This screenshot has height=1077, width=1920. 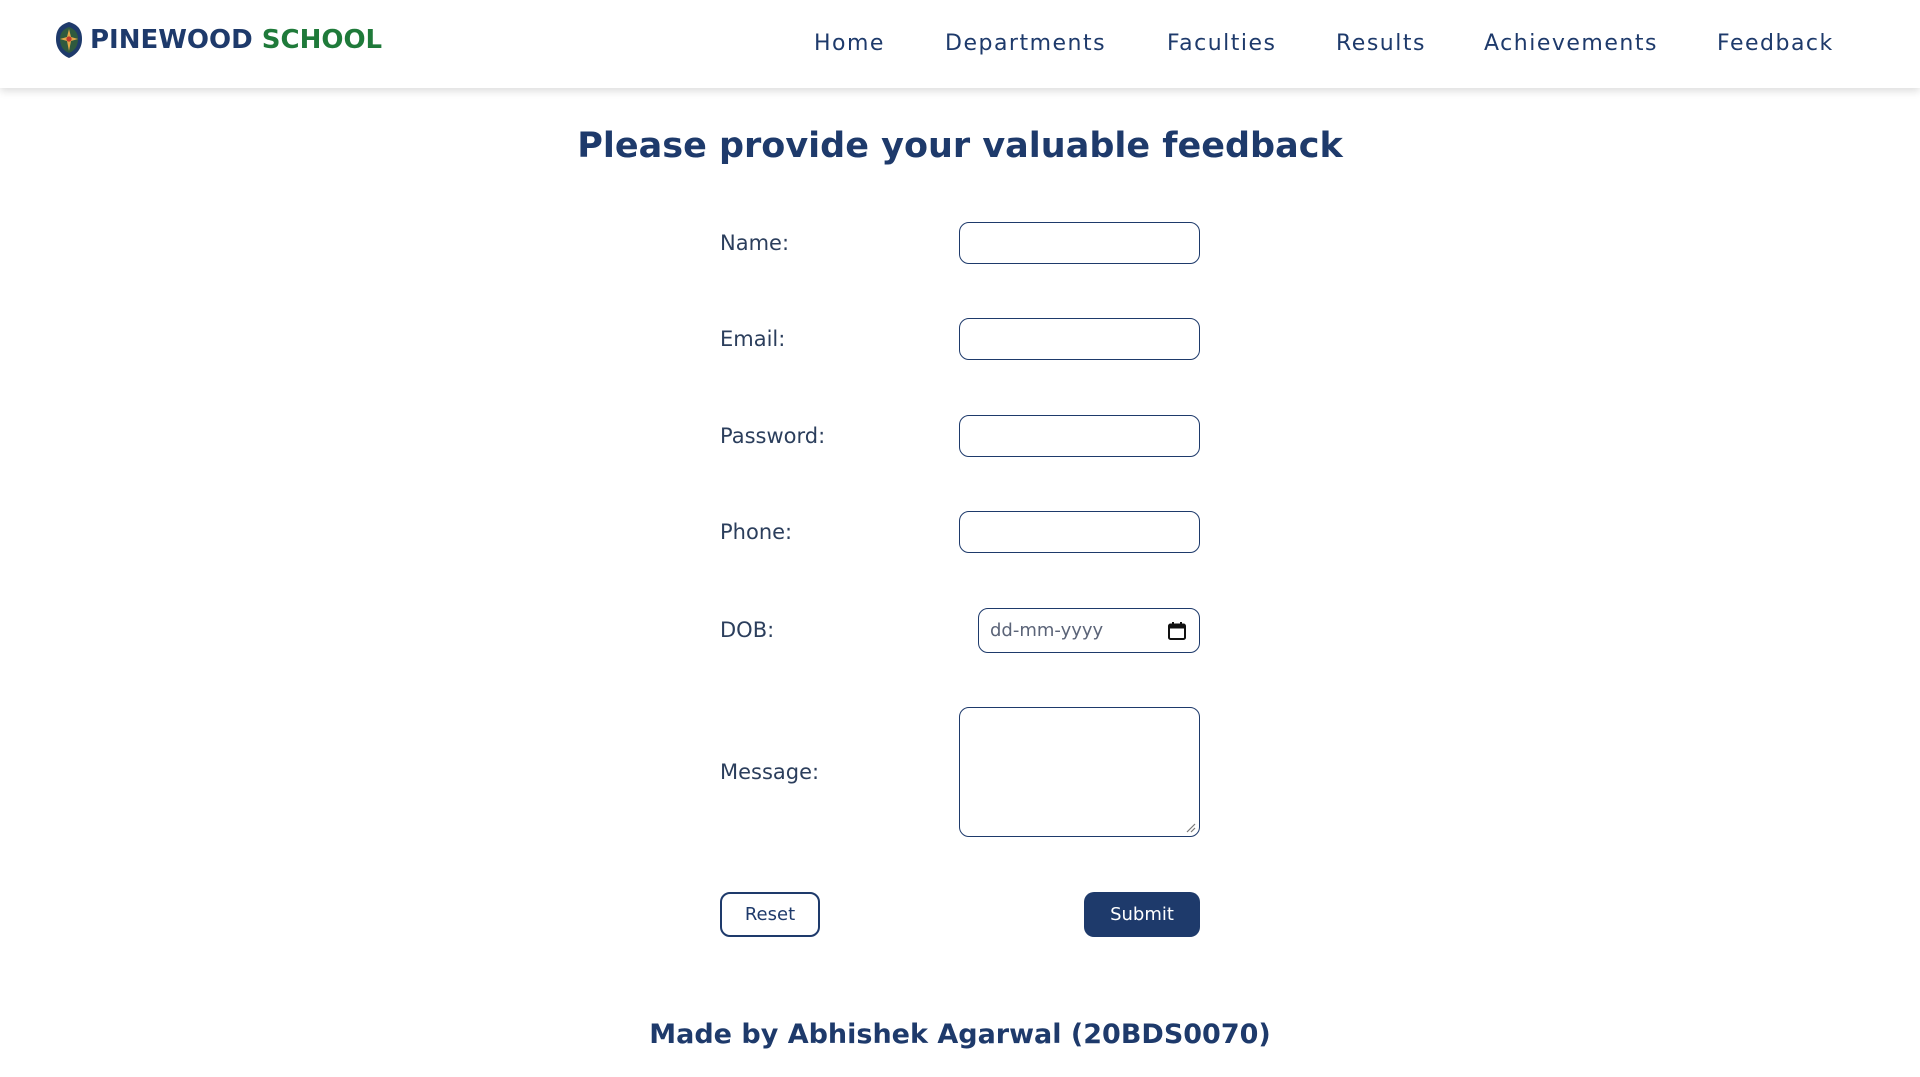 What do you see at coordinates (1079, 243) in the screenshot?
I see `name-input` at bounding box center [1079, 243].